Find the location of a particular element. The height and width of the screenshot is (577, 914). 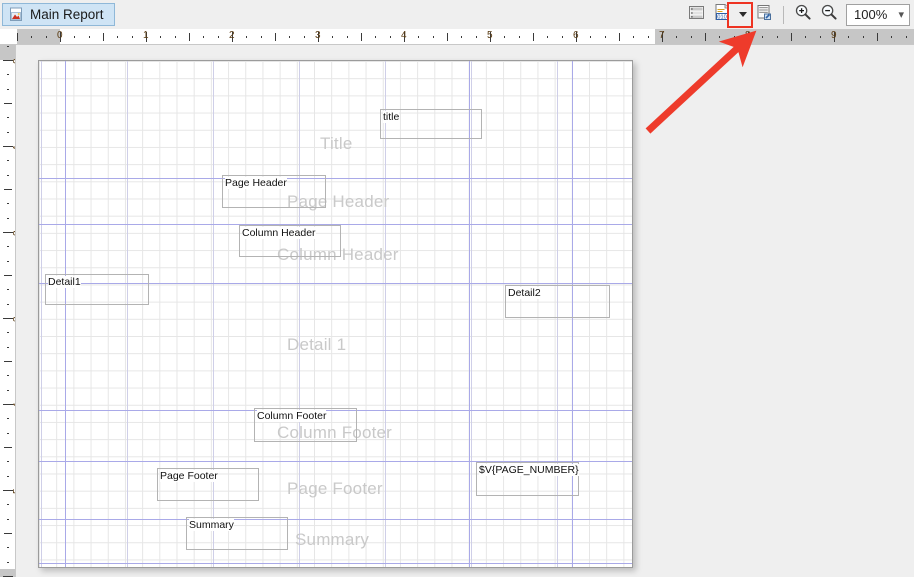

top-bar: Main Report 010 100% ▾ is located at coordinates (457, 14).